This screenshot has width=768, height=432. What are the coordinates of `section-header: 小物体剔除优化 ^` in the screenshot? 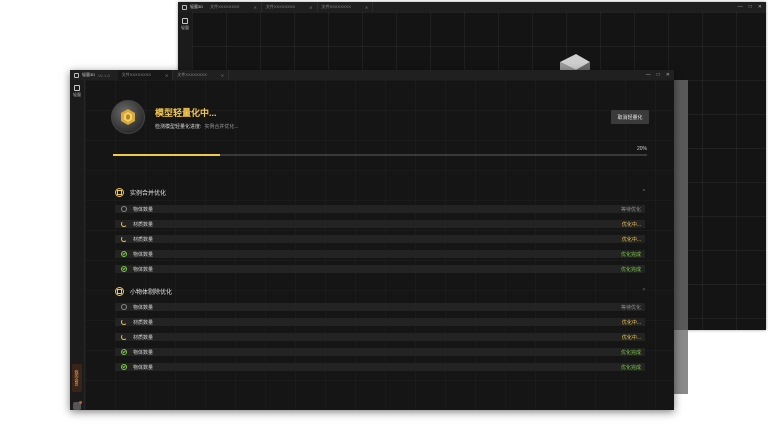 It's located at (380, 291).